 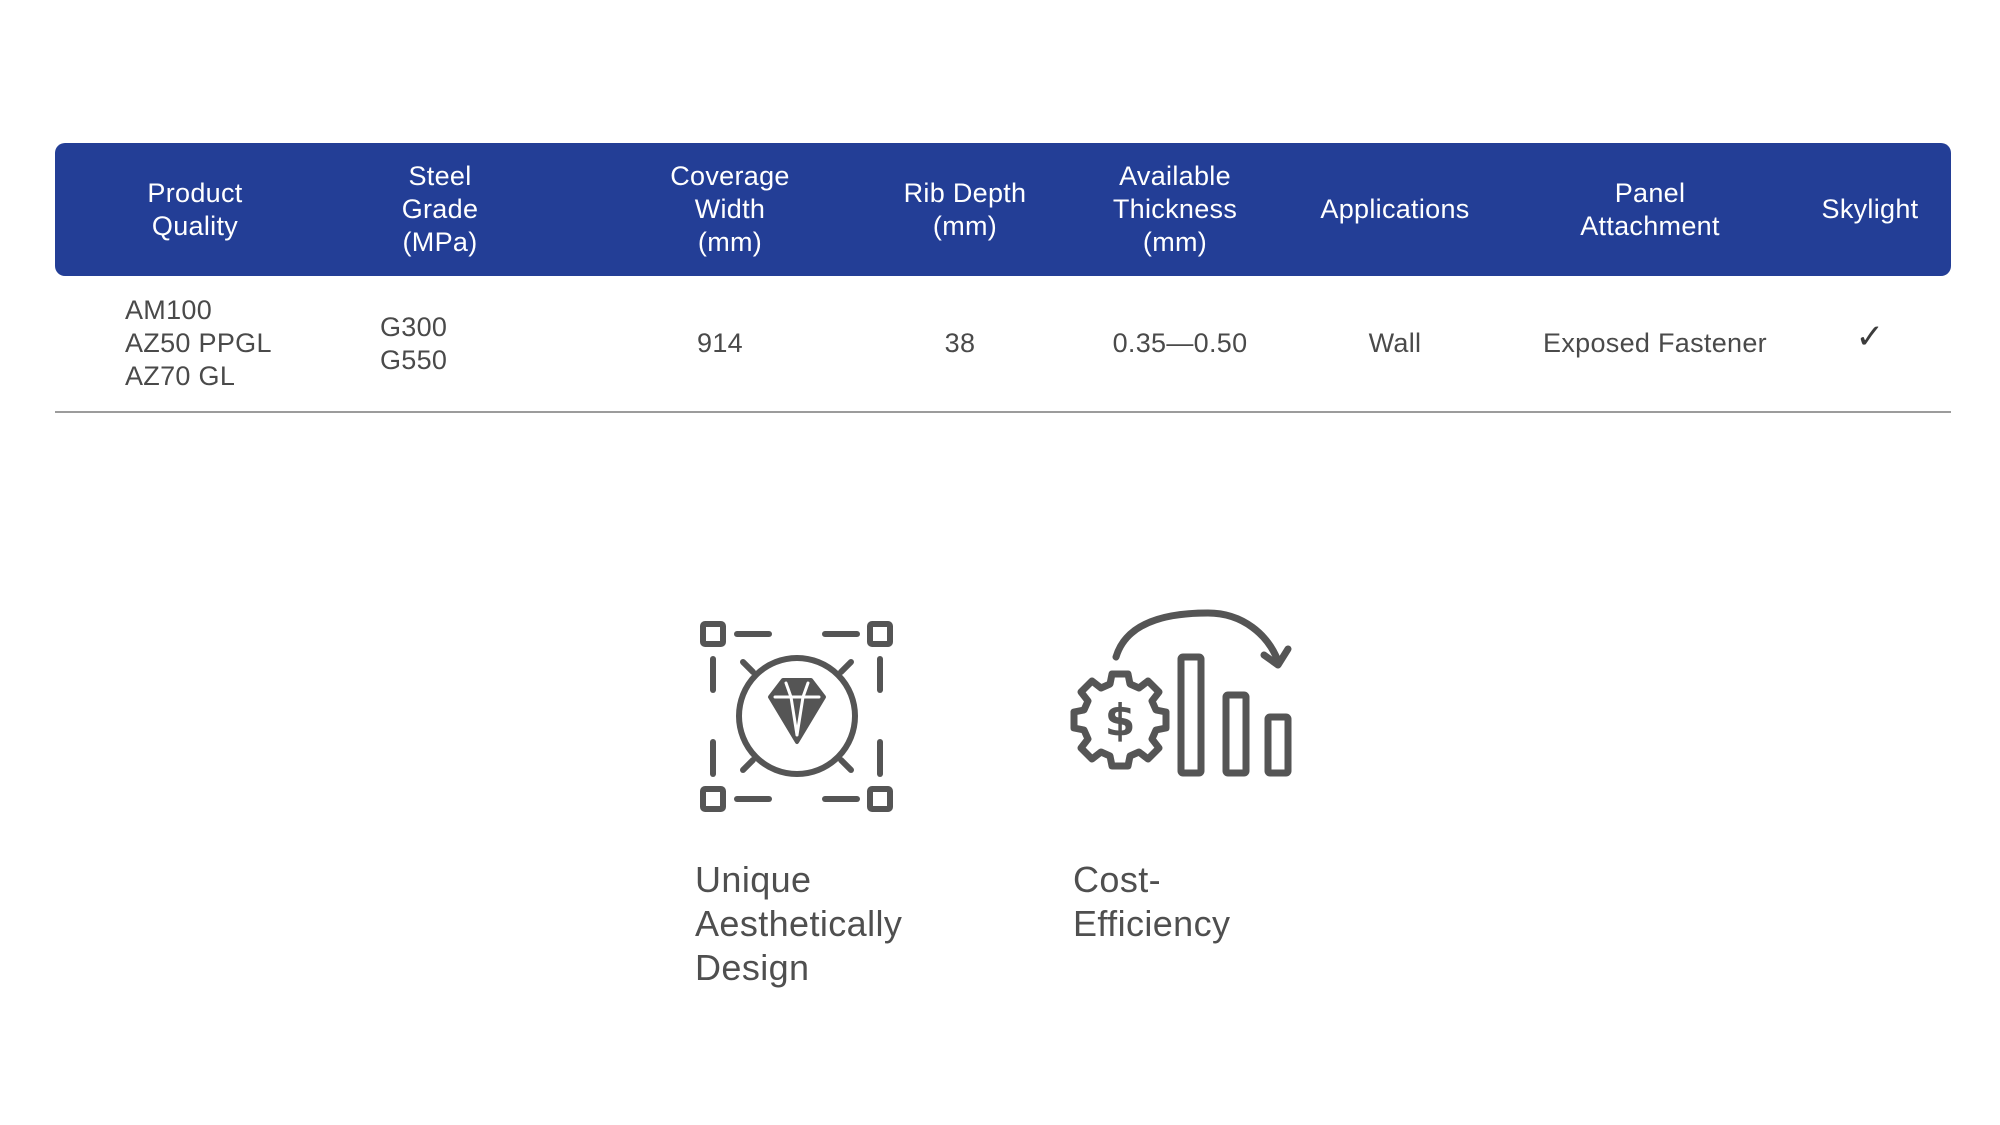 What do you see at coordinates (730, 209) in the screenshot?
I see `header-coverage-width: Coverage Width (mm)` at bounding box center [730, 209].